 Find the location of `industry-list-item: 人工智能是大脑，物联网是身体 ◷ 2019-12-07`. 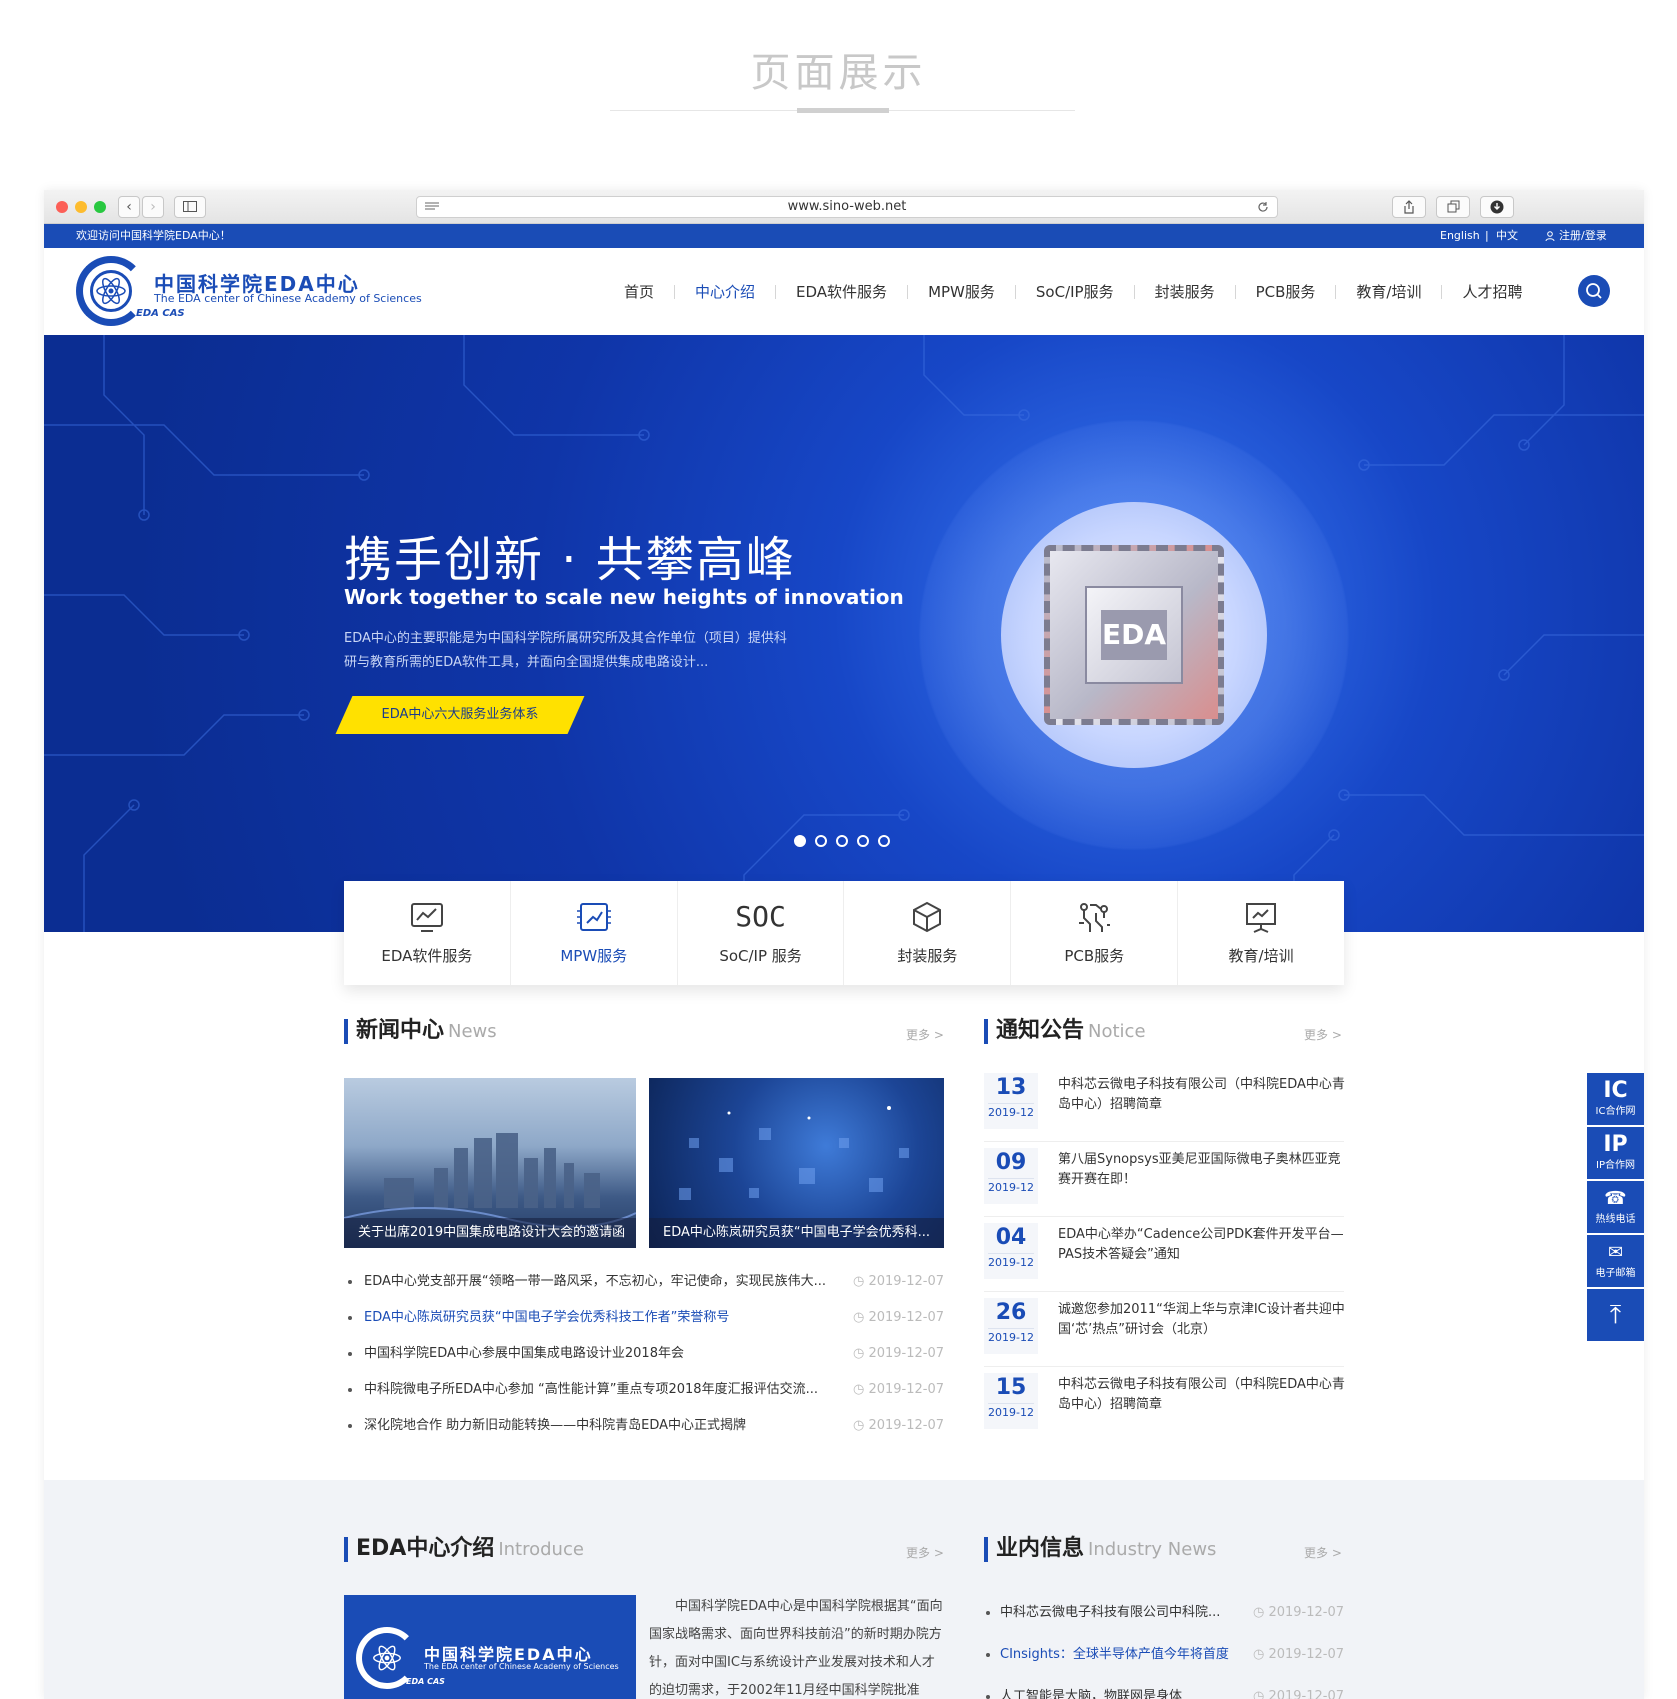

industry-list-item: 人工智能是大脑，物联网是身体 ◷ 2019-12-07 is located at coordinates (1164, 1687).